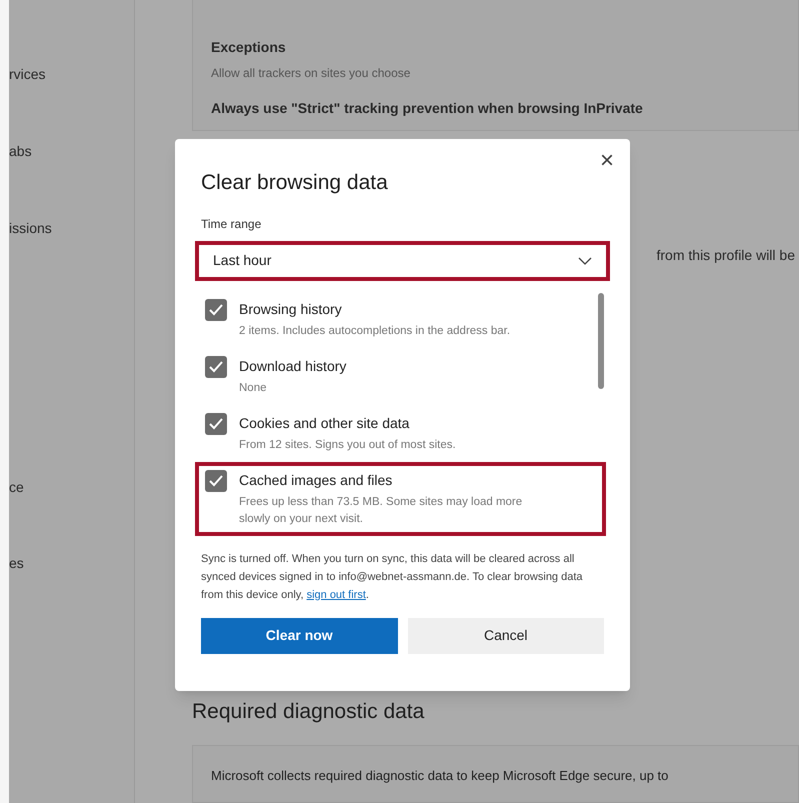 This screenshot has width=799, height=803. I want to click on clear-now-button: Clear now, so click(299, 636).